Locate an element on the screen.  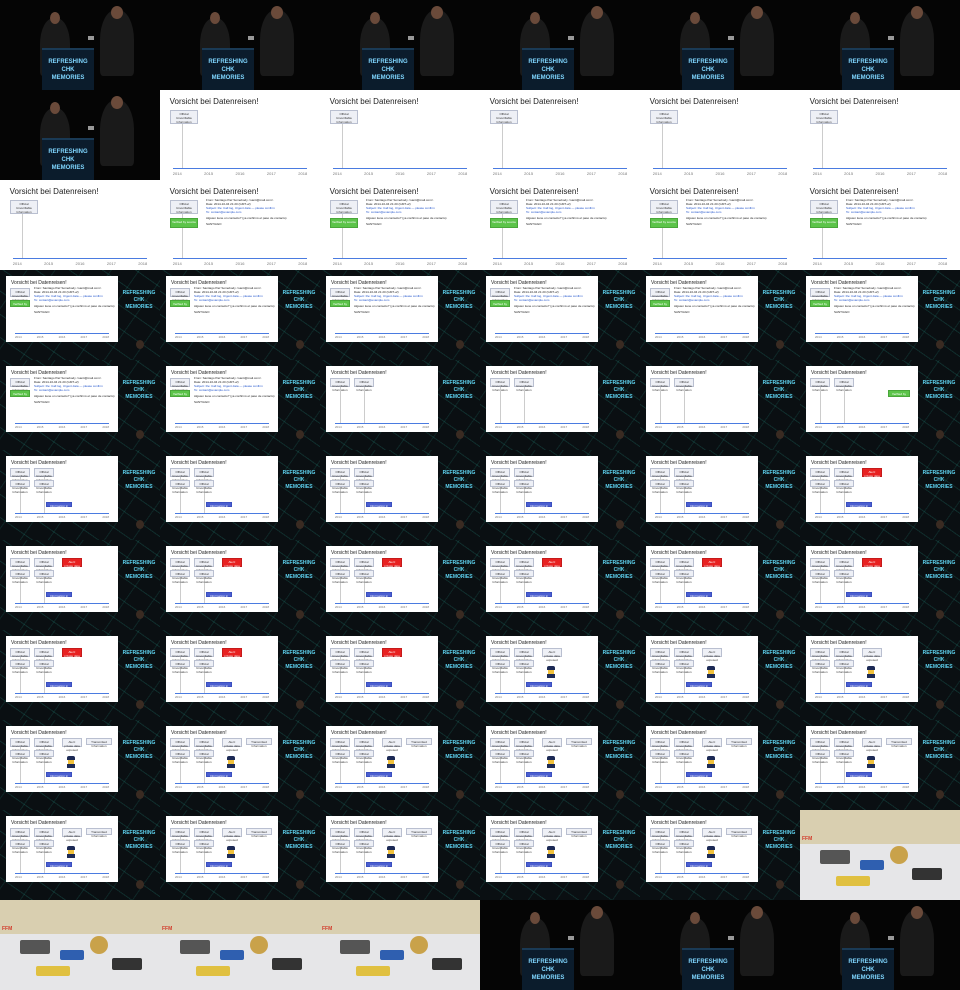
speaker-right is located at coordinates (117, 43).